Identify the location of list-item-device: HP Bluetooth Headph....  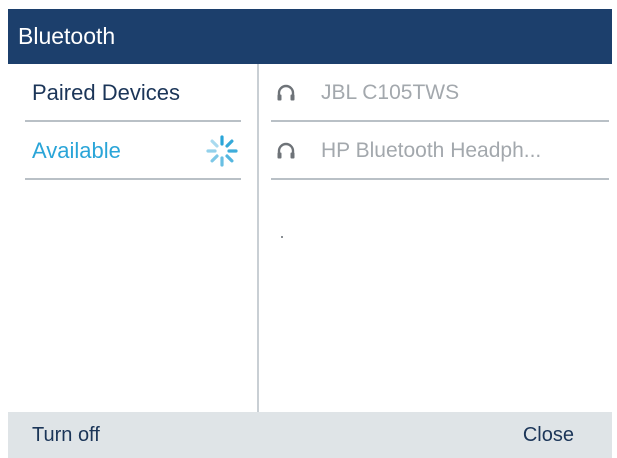
(440, 151).